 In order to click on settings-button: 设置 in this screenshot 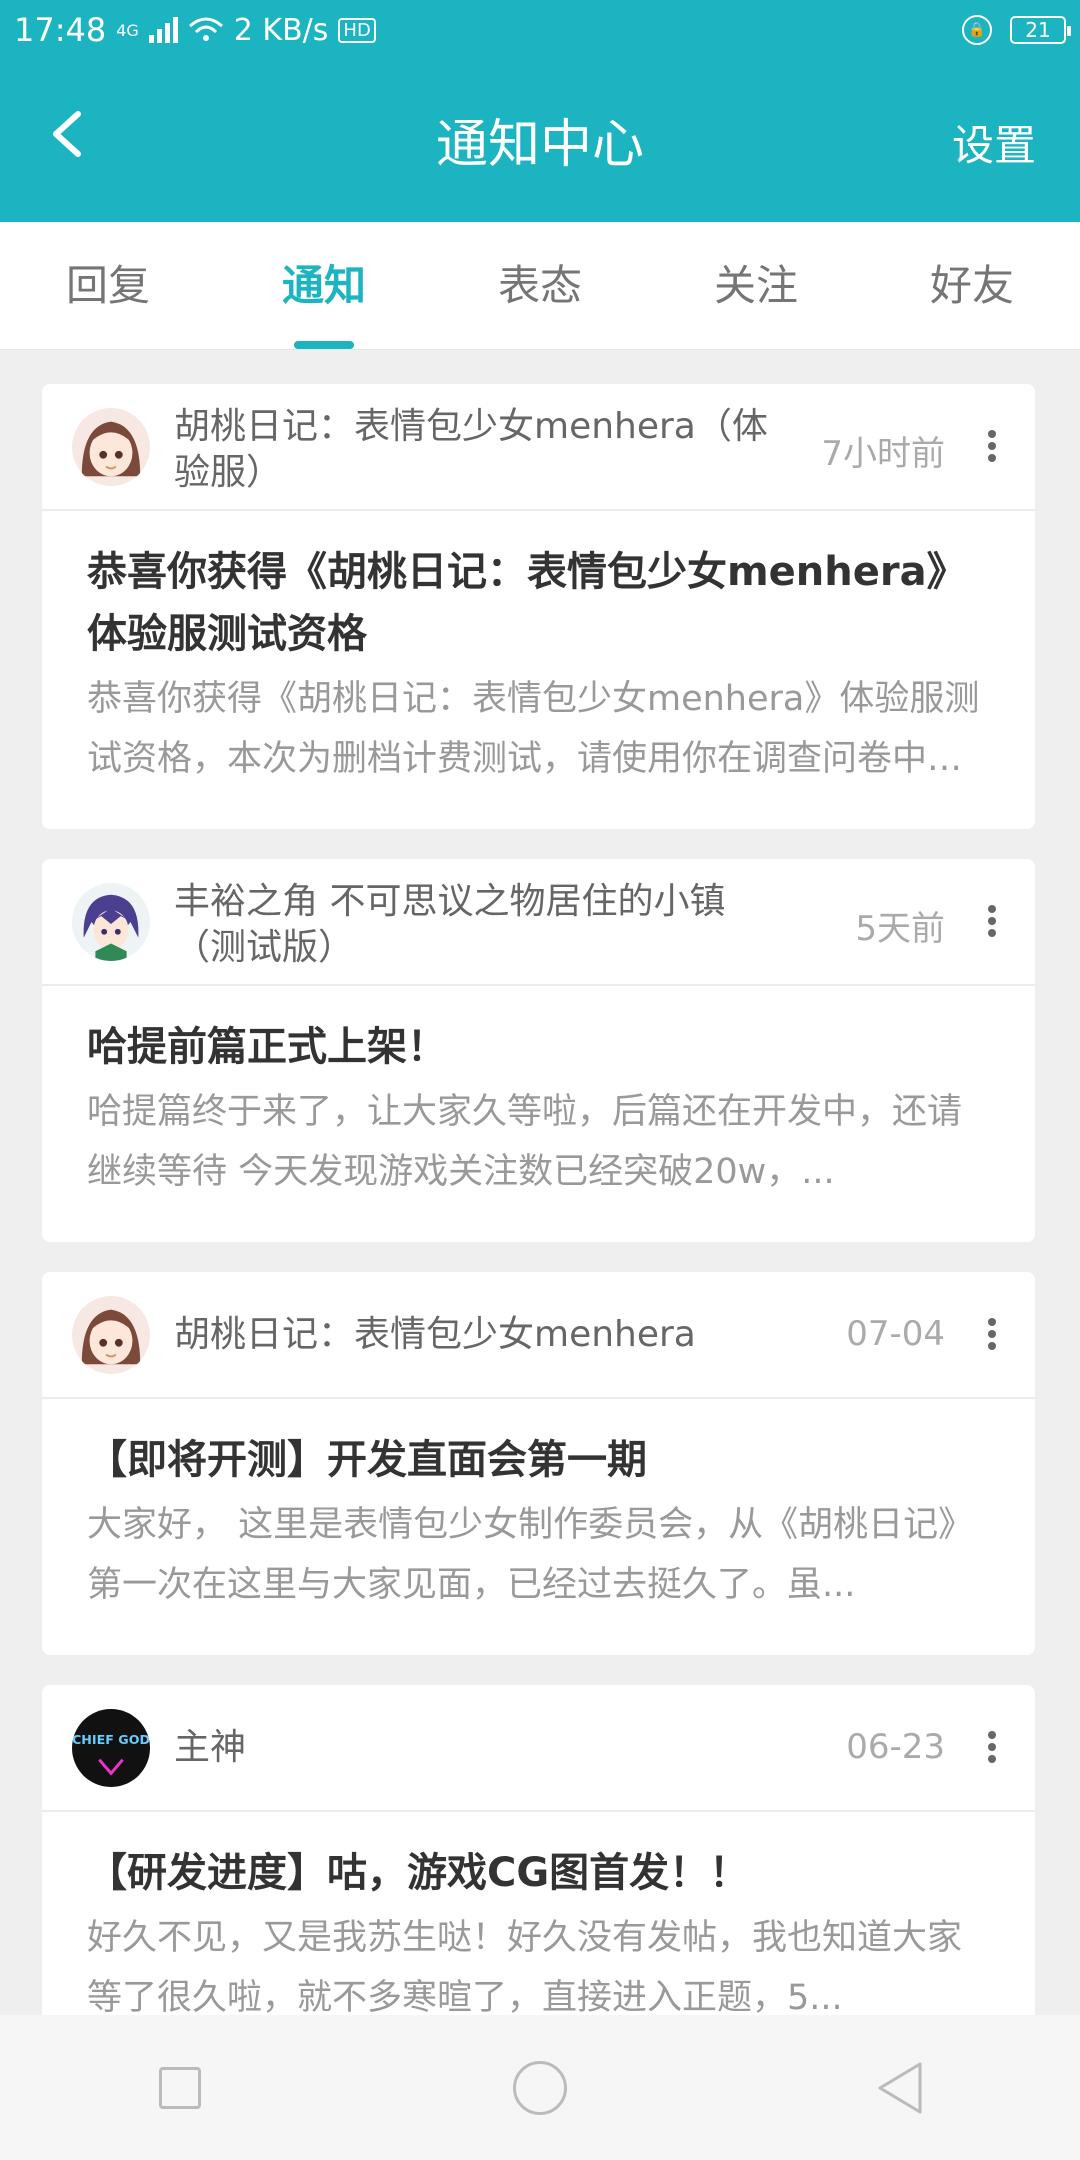, I will do `click(994, 142)`.